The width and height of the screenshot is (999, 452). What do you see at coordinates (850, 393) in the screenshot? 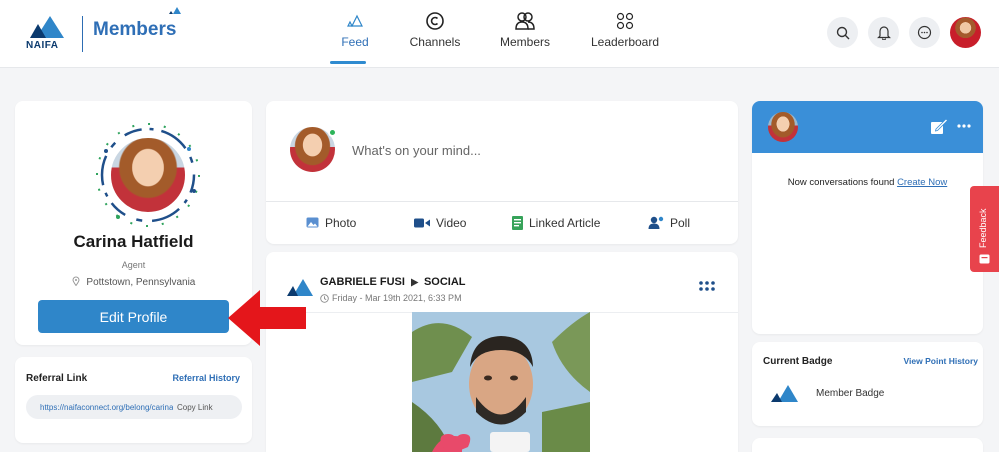
I see `badge-name: Member Badge` at bounding box center [850, 393].